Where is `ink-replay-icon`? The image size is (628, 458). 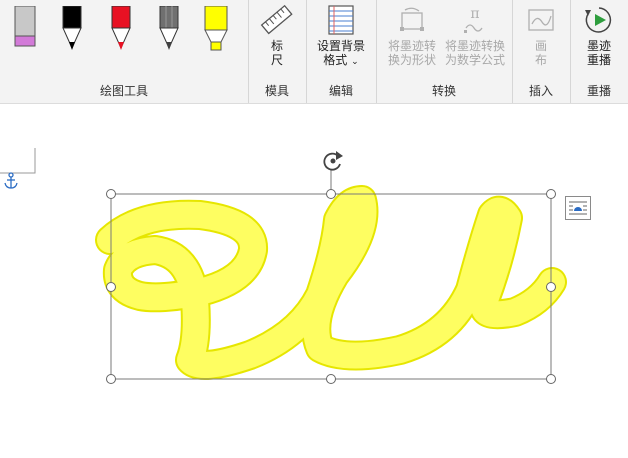
ink-replay-icon is located at coordinates (598, 20).